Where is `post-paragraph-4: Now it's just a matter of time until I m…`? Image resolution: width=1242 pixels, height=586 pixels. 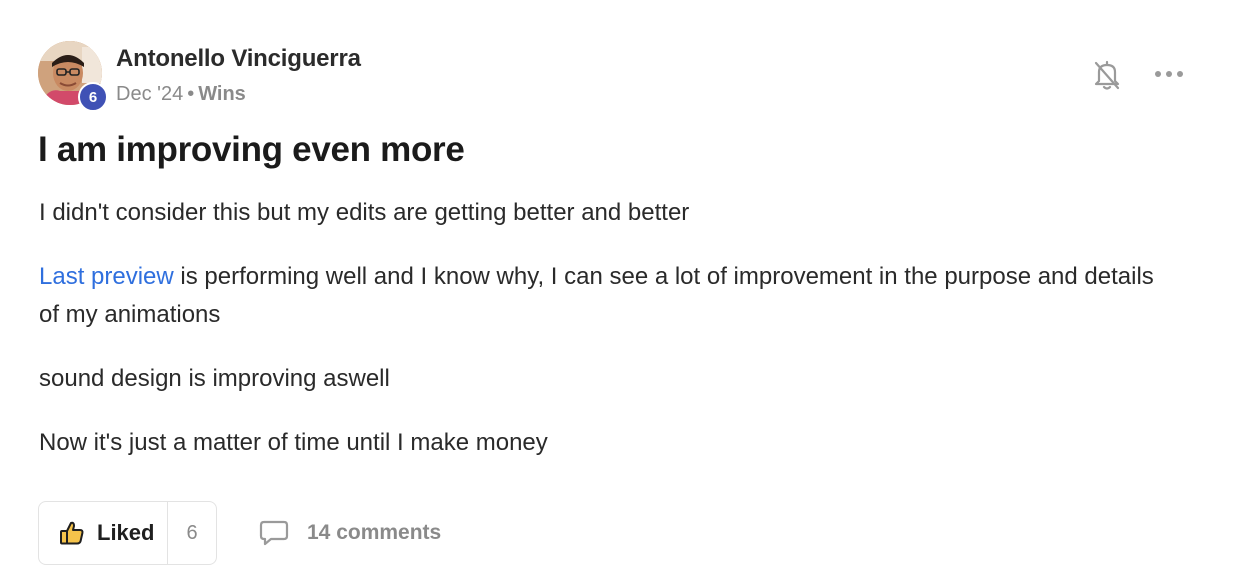
post-paragraph-4: Now it's just a matter of time until I m… is located at coordinates (293, 442).